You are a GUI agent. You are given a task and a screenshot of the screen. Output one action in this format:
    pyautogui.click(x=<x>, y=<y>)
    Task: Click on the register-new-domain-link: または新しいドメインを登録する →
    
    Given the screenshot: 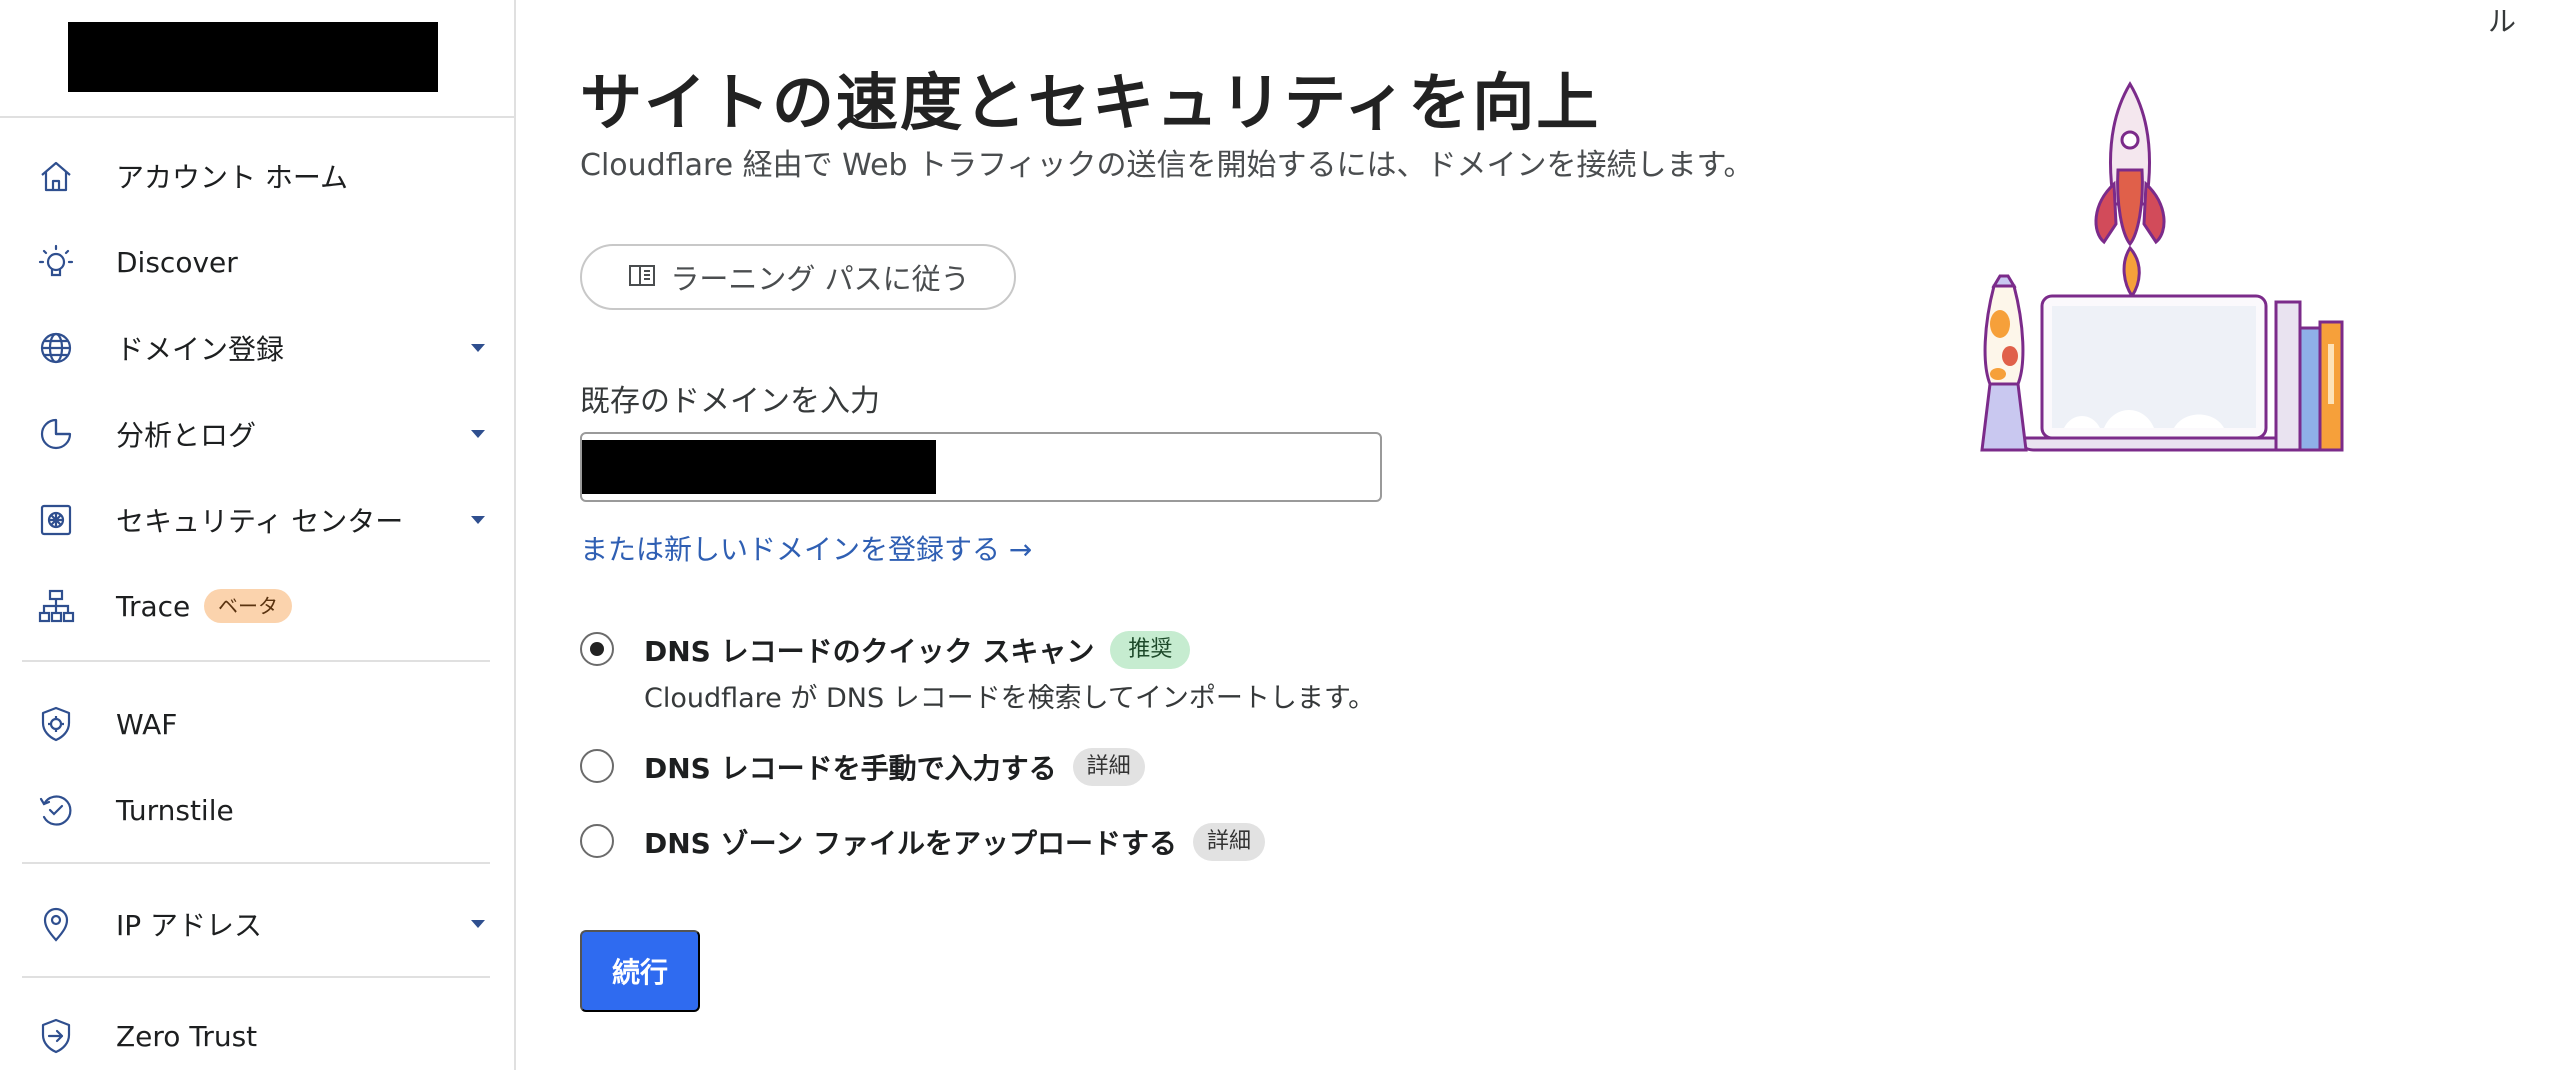 What is the action you would take?
    pyautogui.click(x=806, y=548)
    